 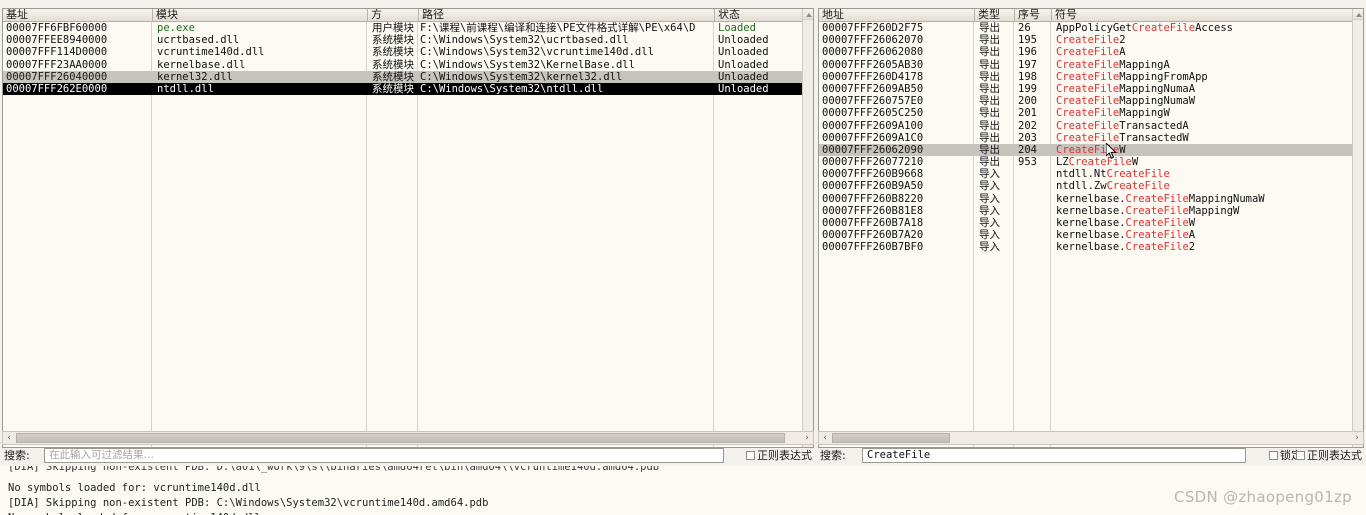 I want to click on symbol-address: 00007FFF2609A100, so click(x=873, y=125).